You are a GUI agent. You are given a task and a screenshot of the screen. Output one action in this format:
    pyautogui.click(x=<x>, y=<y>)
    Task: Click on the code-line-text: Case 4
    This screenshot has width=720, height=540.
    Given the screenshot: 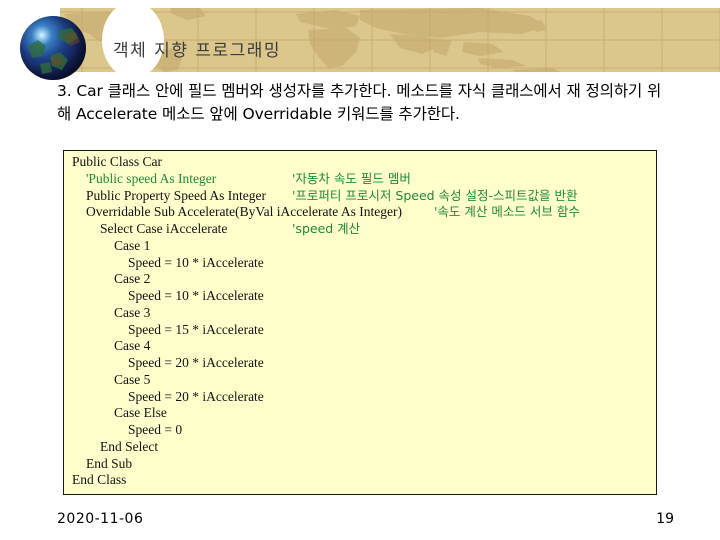 What is the action you would take?
    pyautogui.click(x=132, y=346)
    